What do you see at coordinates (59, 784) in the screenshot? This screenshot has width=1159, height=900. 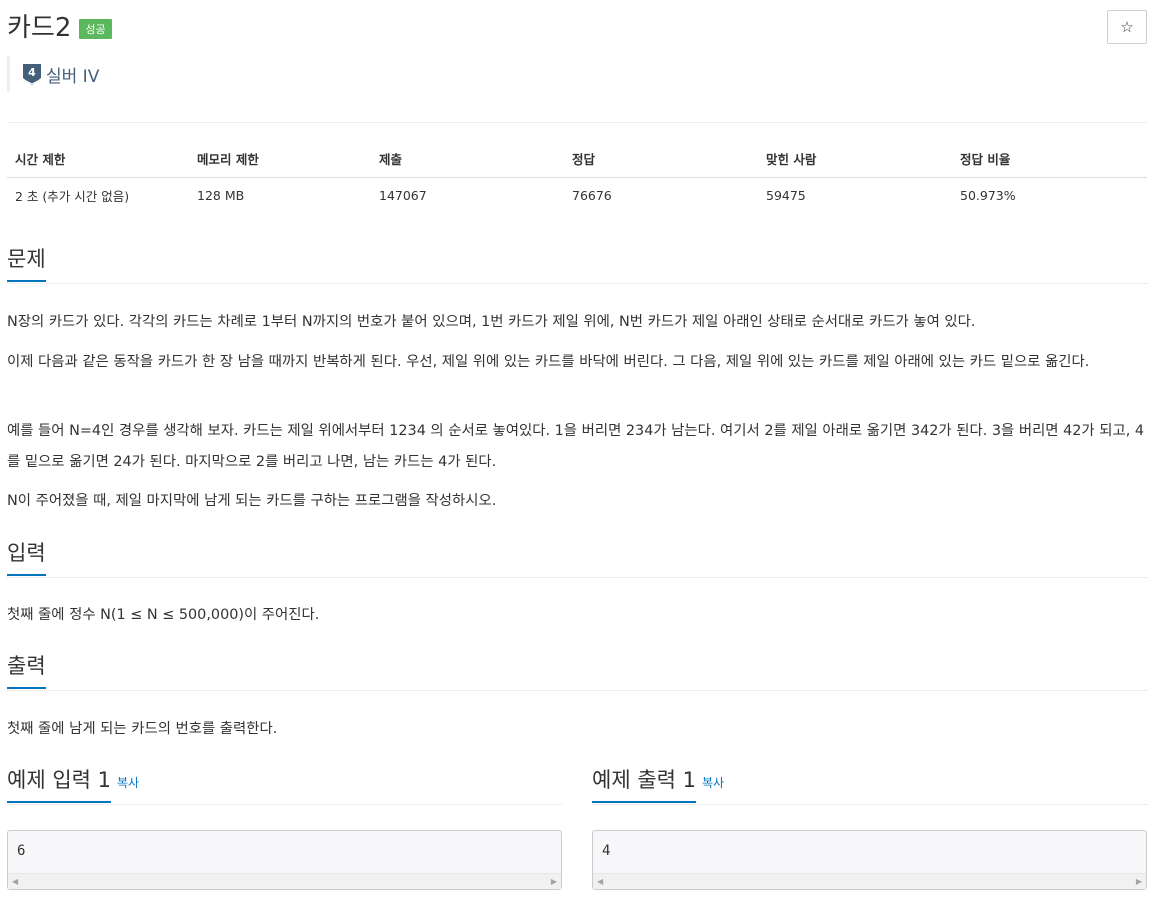 I see `sample-input-heading: 예제 입력 1` at bounding box center [59, 784].